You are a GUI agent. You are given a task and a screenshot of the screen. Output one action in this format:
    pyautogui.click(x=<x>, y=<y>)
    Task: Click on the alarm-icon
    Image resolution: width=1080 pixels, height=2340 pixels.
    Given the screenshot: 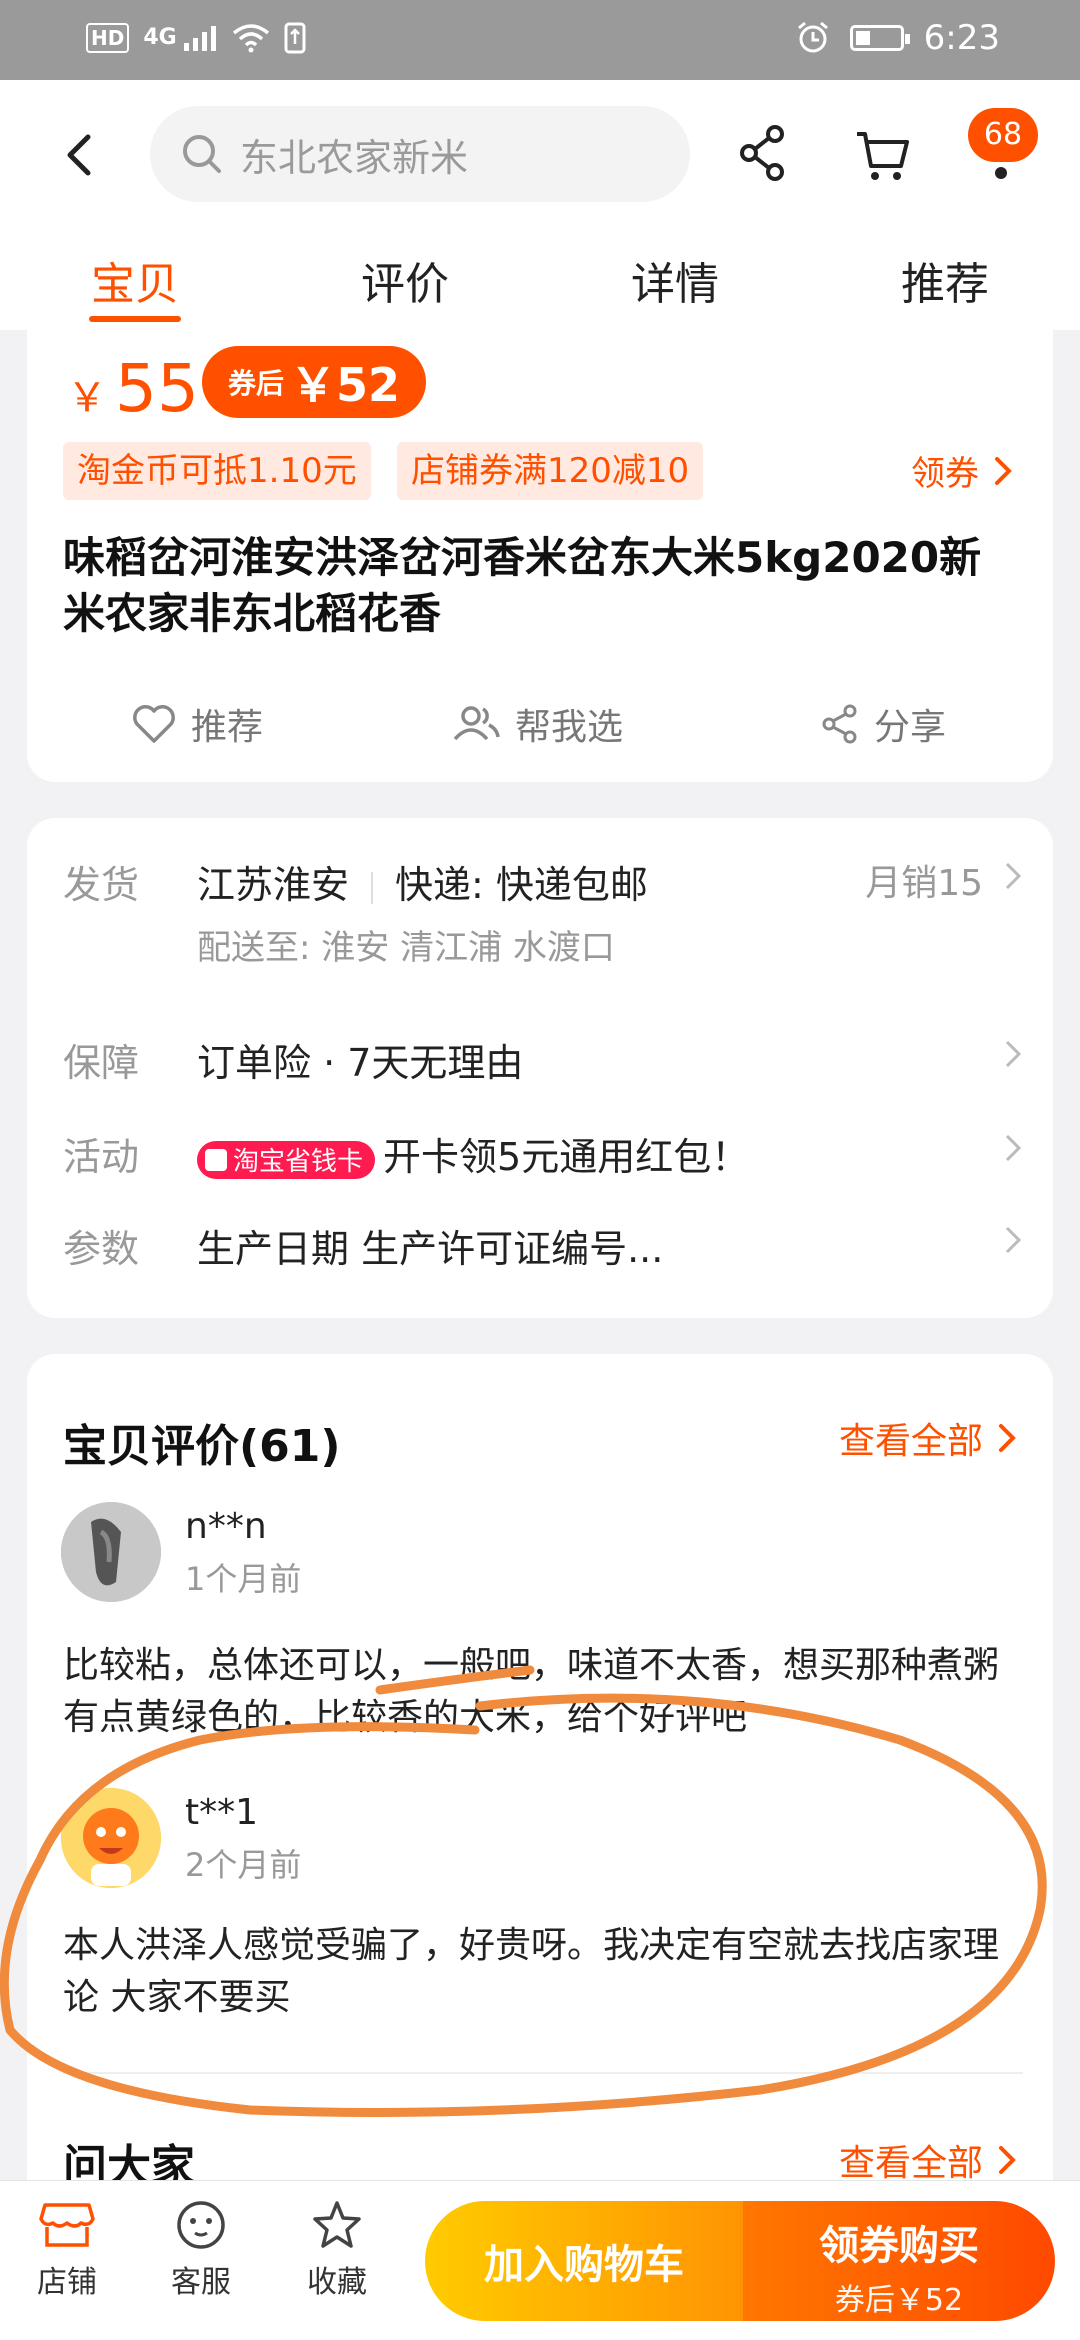 What is the action you would take?
    pyautogui.click(x=812, y=37)
    